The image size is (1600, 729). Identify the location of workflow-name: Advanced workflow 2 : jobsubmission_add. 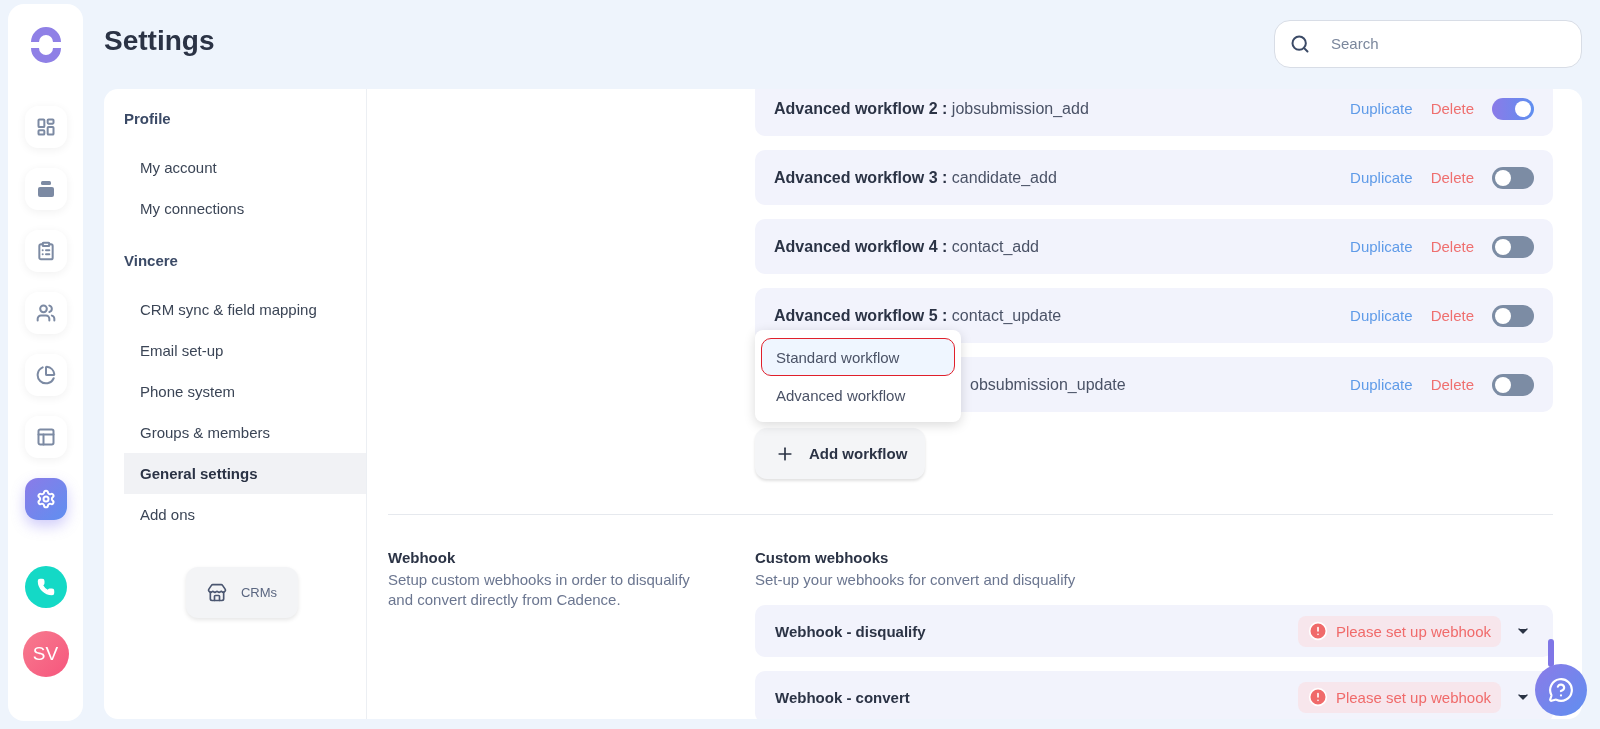
(932, 108).